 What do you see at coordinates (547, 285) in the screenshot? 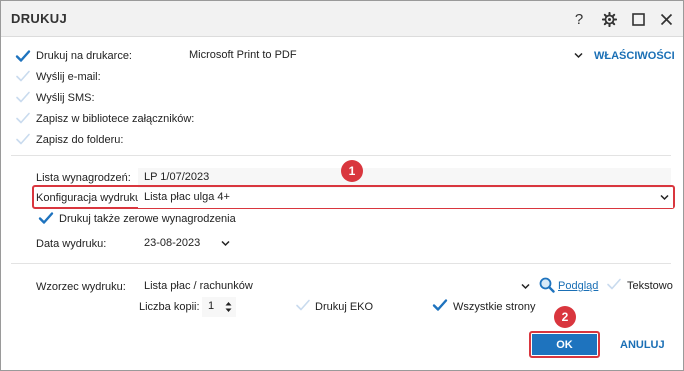
I see `preview-magnifier-icon` at bounding box center [547, 285].